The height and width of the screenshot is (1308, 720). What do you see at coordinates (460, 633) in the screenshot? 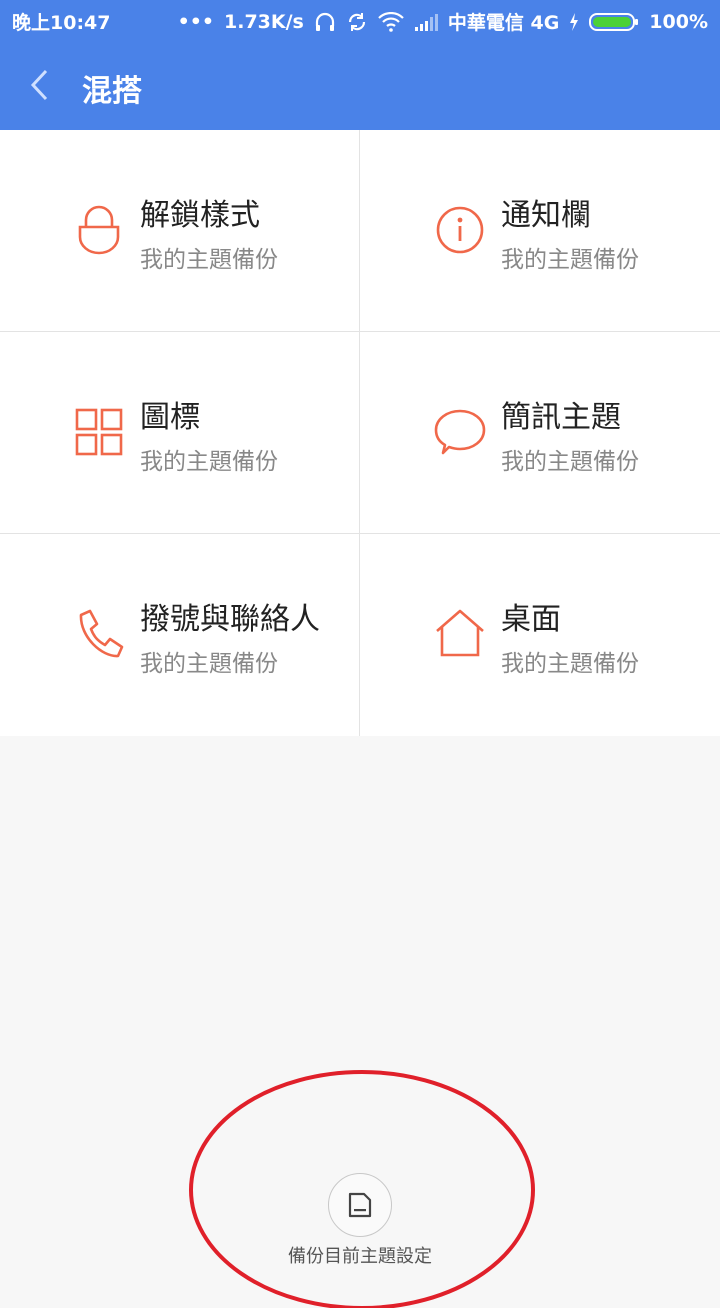
I see `home-icon` at bounding box center [460, 633].